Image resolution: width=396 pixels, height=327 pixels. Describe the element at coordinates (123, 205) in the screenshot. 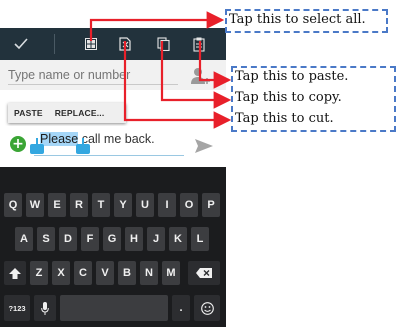

I see `key-y: Y` at that location.